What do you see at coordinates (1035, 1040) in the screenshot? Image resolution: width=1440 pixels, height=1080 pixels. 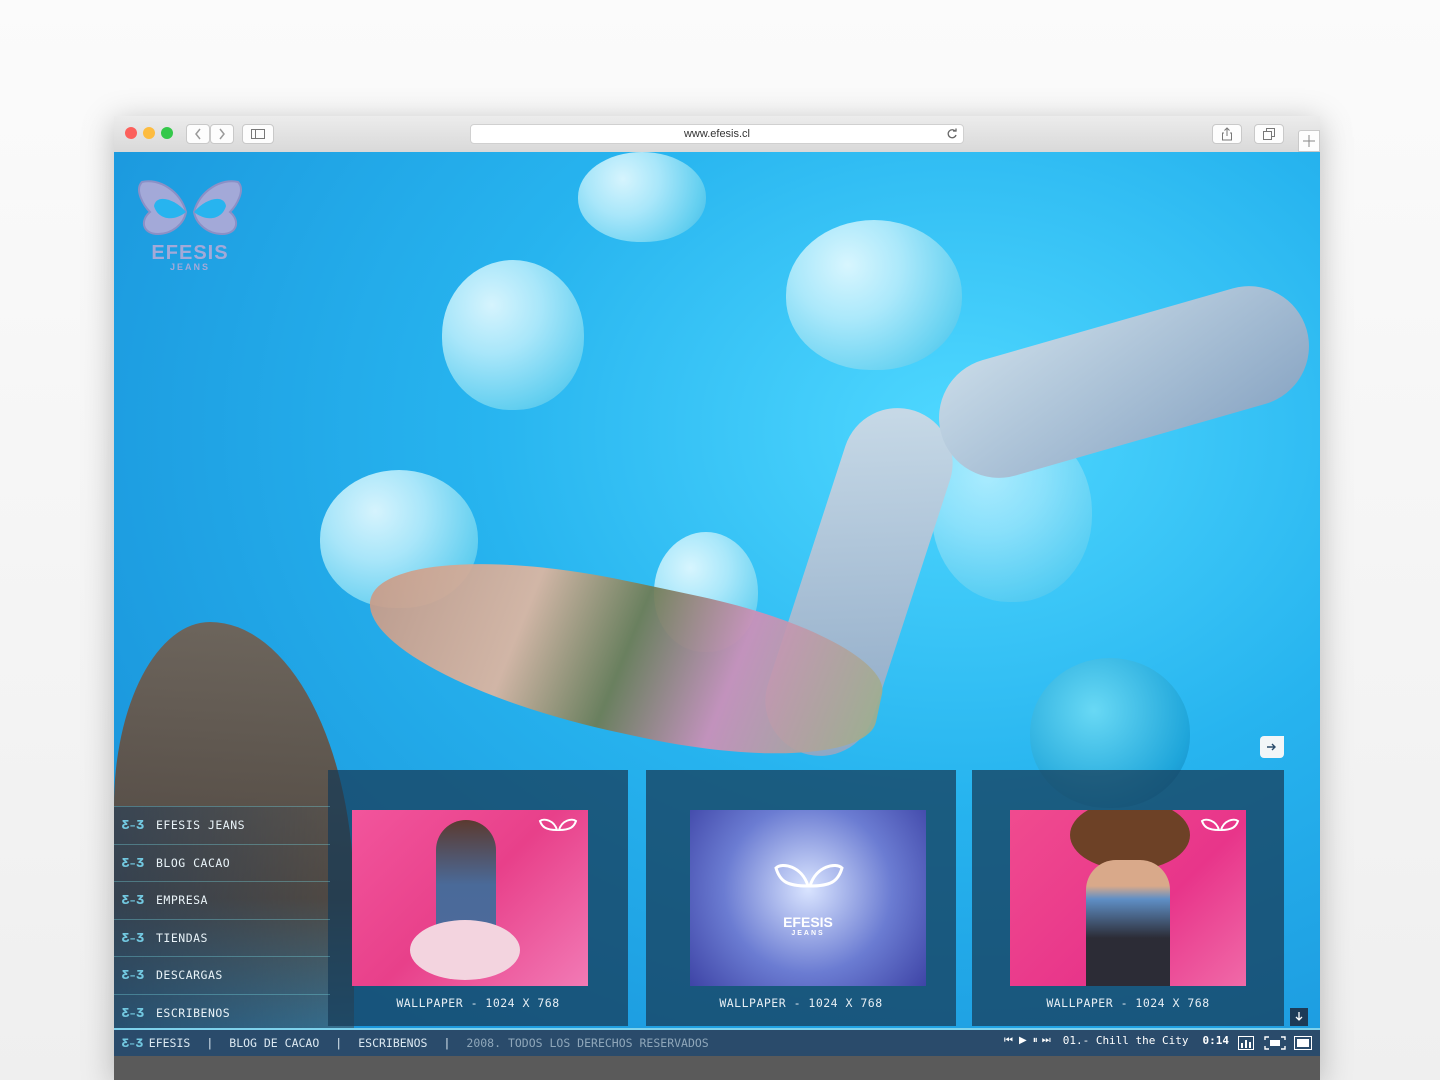 I see `pause-icon: ⏸` at bounding box center [1035, 1040].